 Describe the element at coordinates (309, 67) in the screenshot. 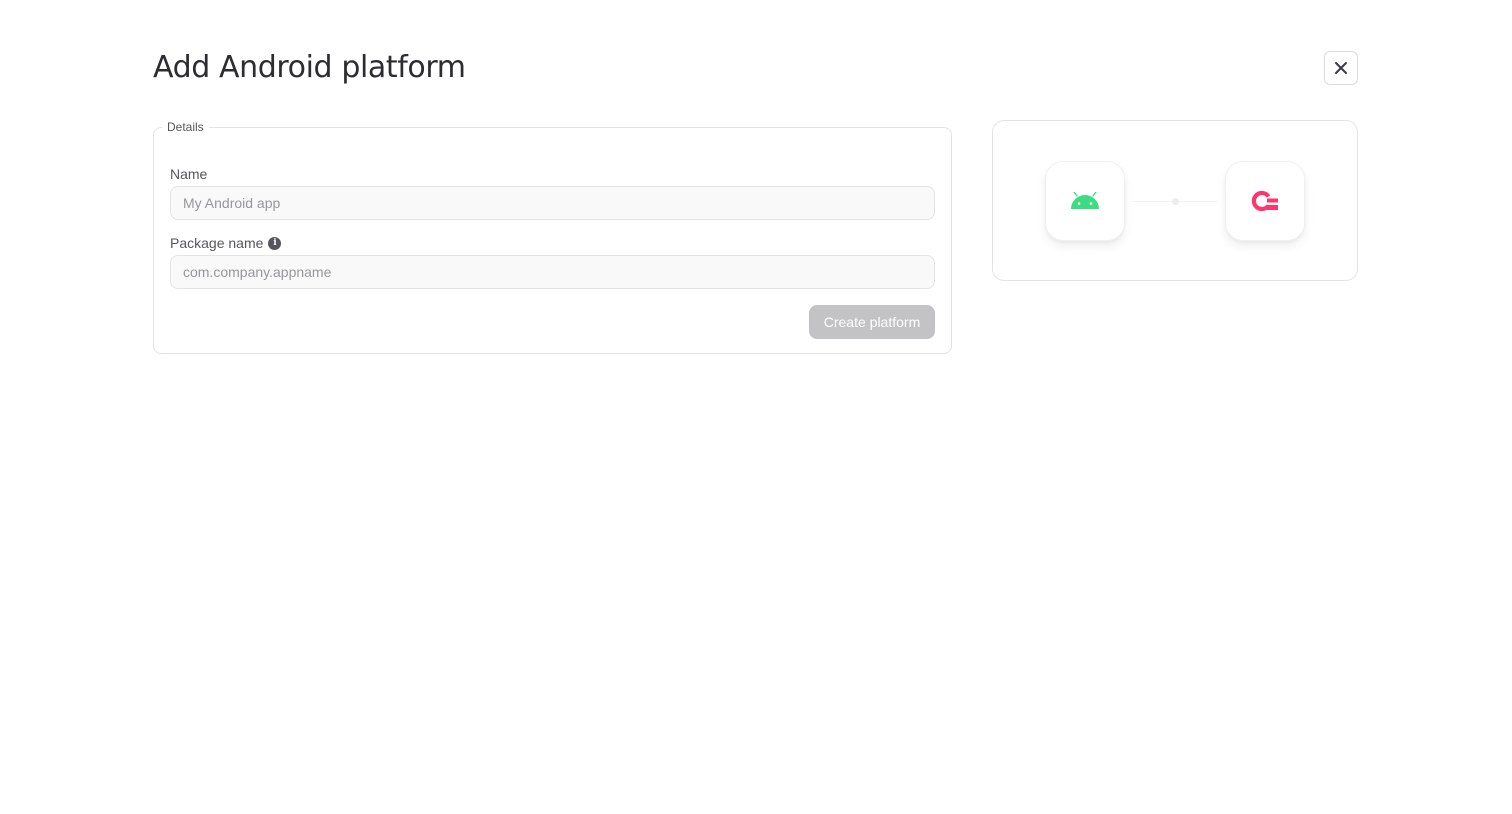

I see `page-title: Add Android platform` at that location.